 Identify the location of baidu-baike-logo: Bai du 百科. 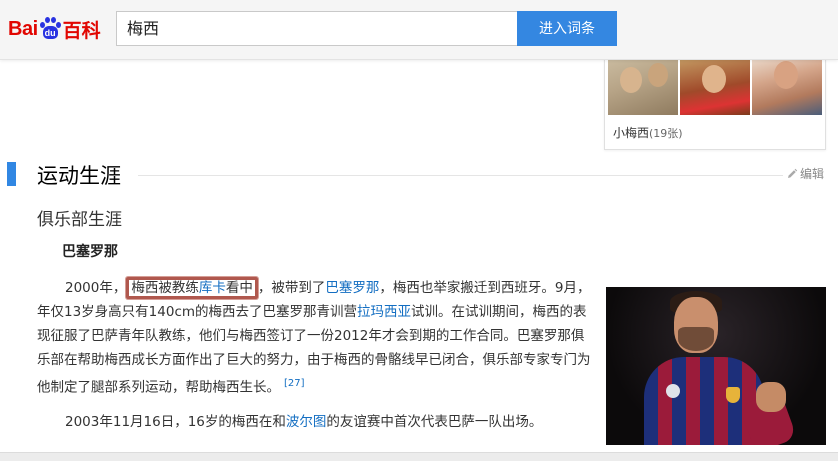
(54, 29).